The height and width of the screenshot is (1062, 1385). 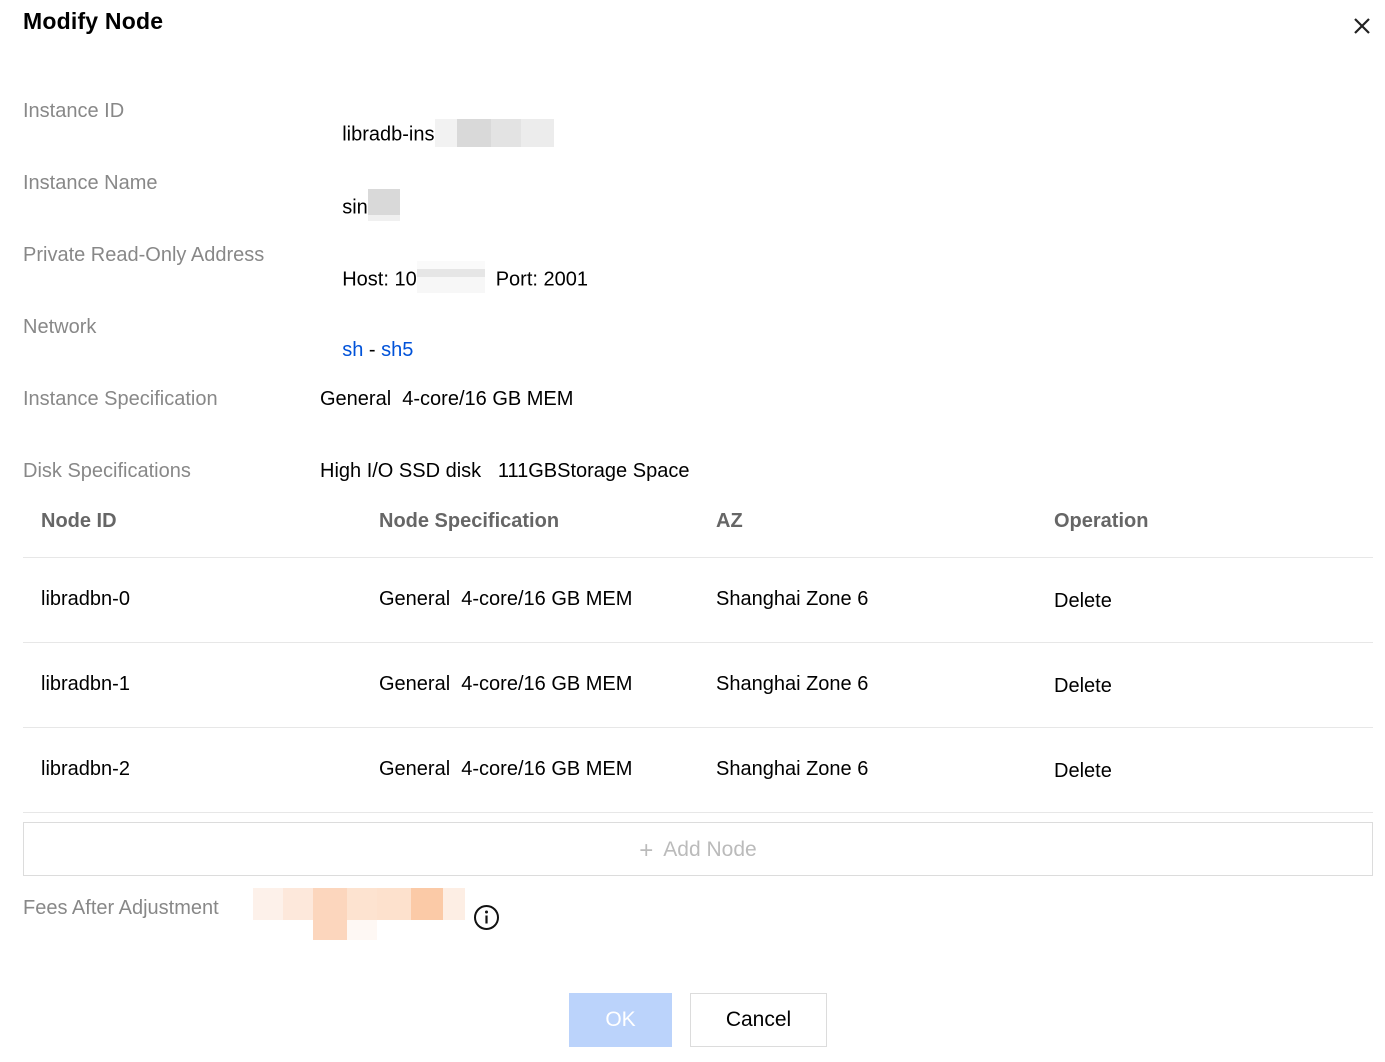 I want to click on address-host: Host: 10, so click(x=379, y=279).